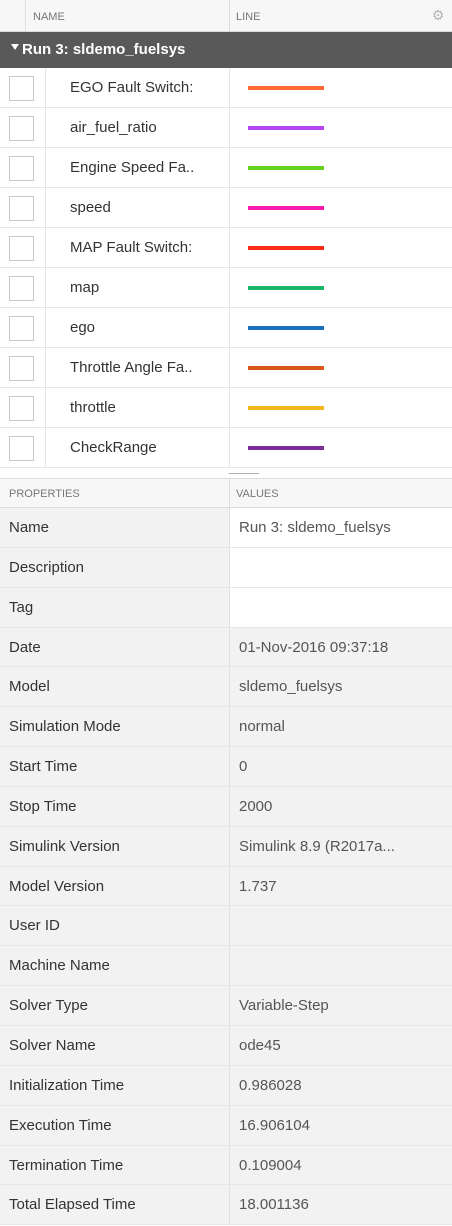  I want to click on run-row: Run 3: sldemo_fuelsys, so click(226, 50).